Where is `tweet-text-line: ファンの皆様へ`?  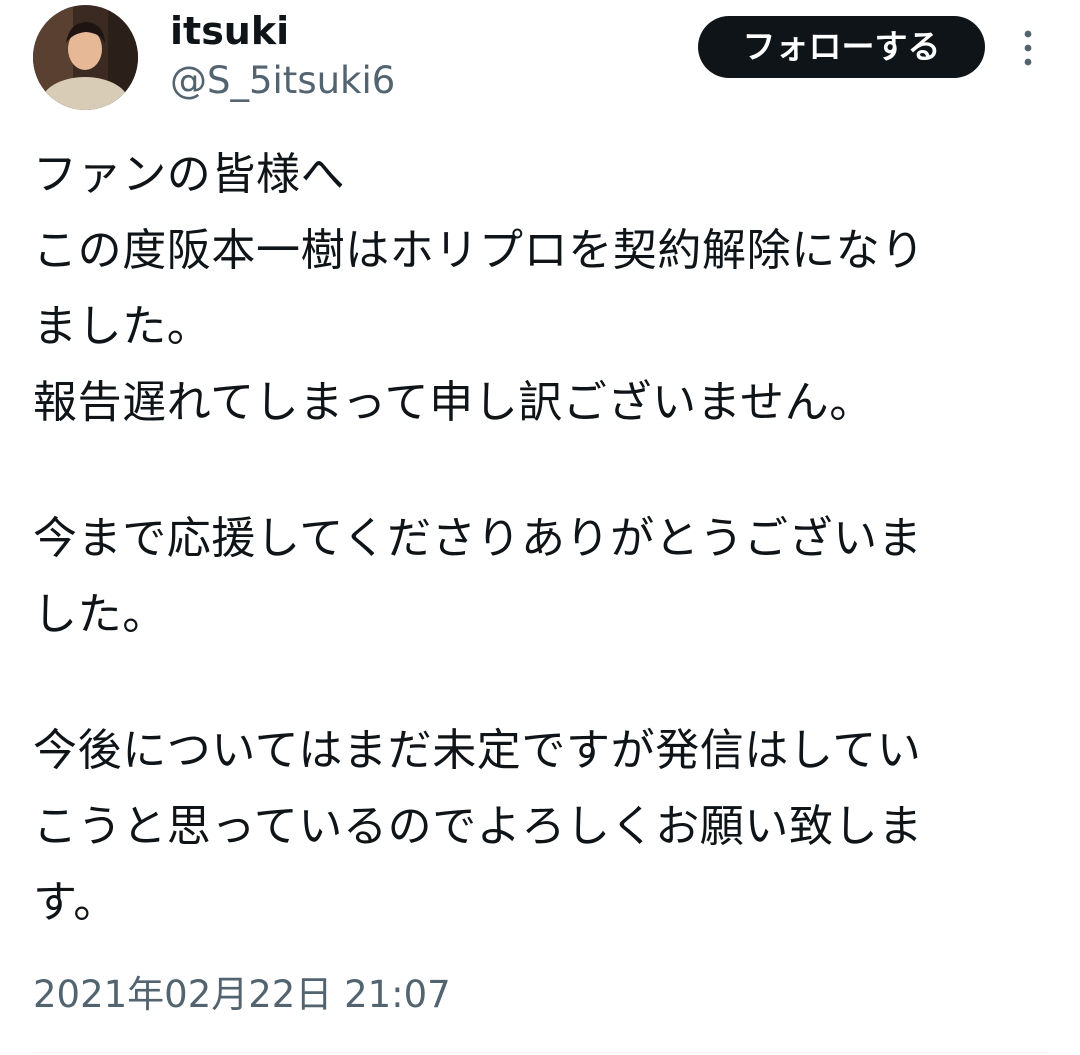 tweet-text-line: ファンの皆様へ is located at coordinates (189, 174).